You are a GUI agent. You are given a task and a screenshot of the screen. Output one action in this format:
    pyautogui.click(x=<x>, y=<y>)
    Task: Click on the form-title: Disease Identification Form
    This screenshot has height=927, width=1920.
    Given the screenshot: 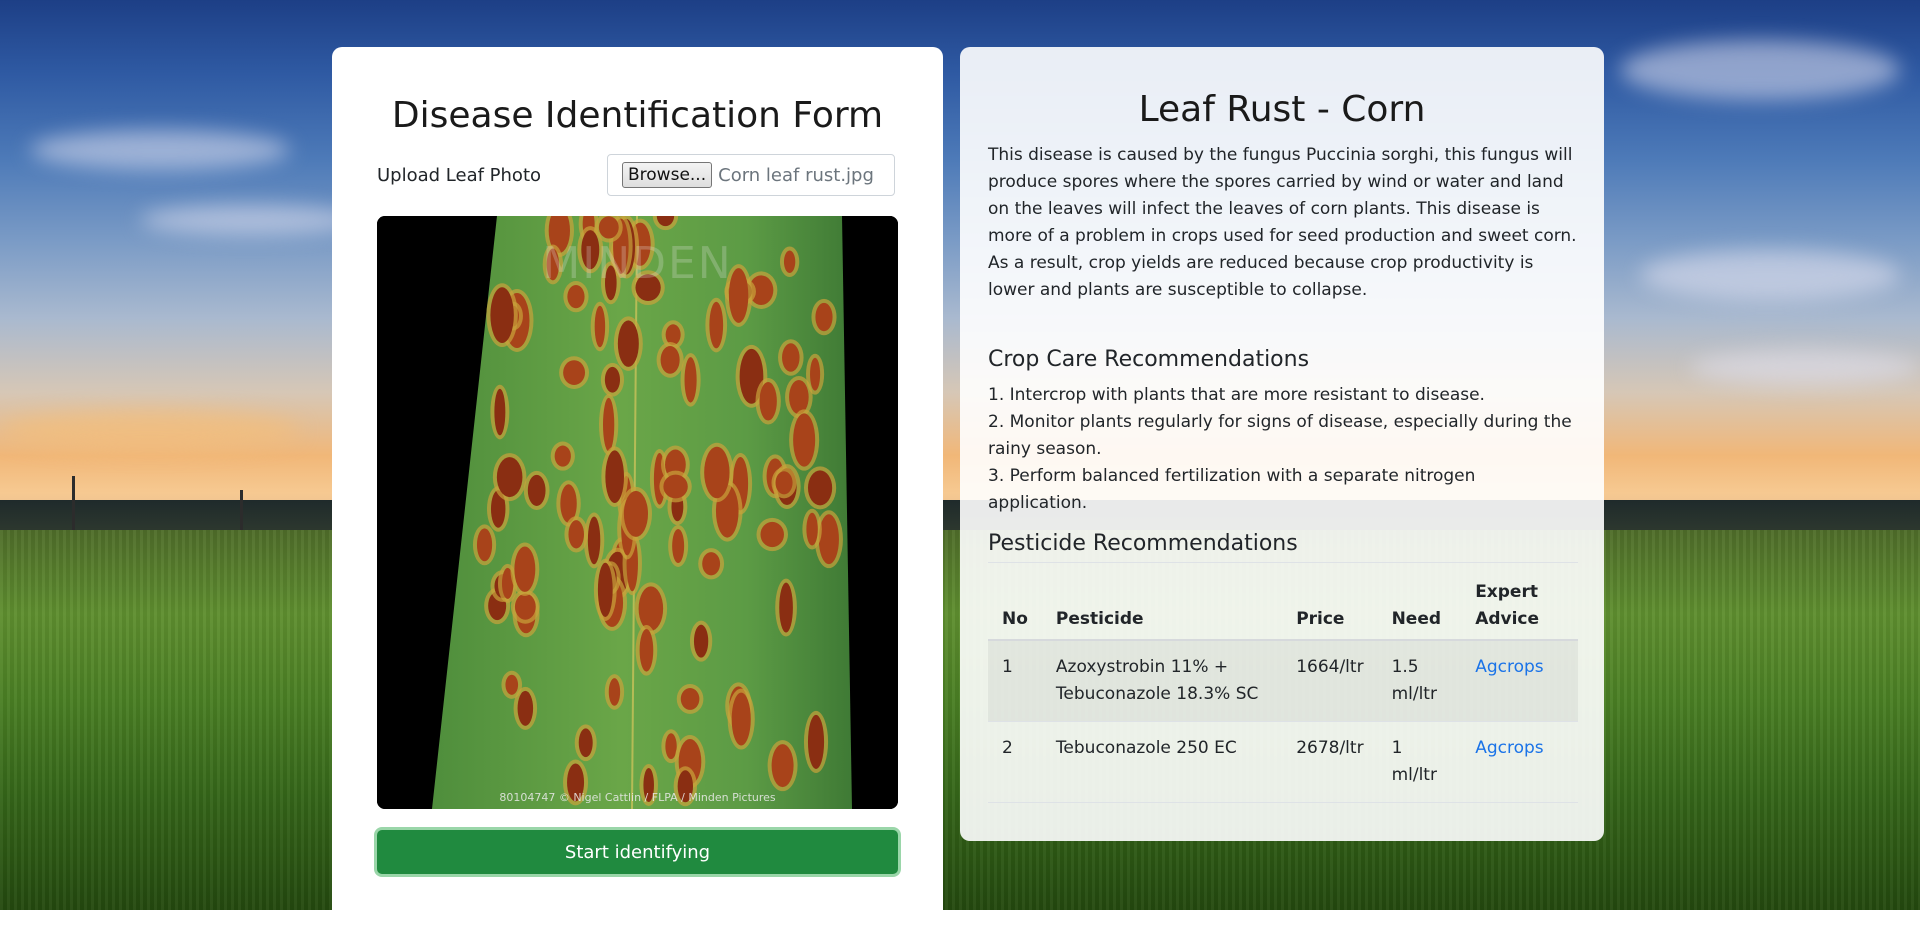 What is the action you would take?
    pyautogui.click(x=637, y=115)
    